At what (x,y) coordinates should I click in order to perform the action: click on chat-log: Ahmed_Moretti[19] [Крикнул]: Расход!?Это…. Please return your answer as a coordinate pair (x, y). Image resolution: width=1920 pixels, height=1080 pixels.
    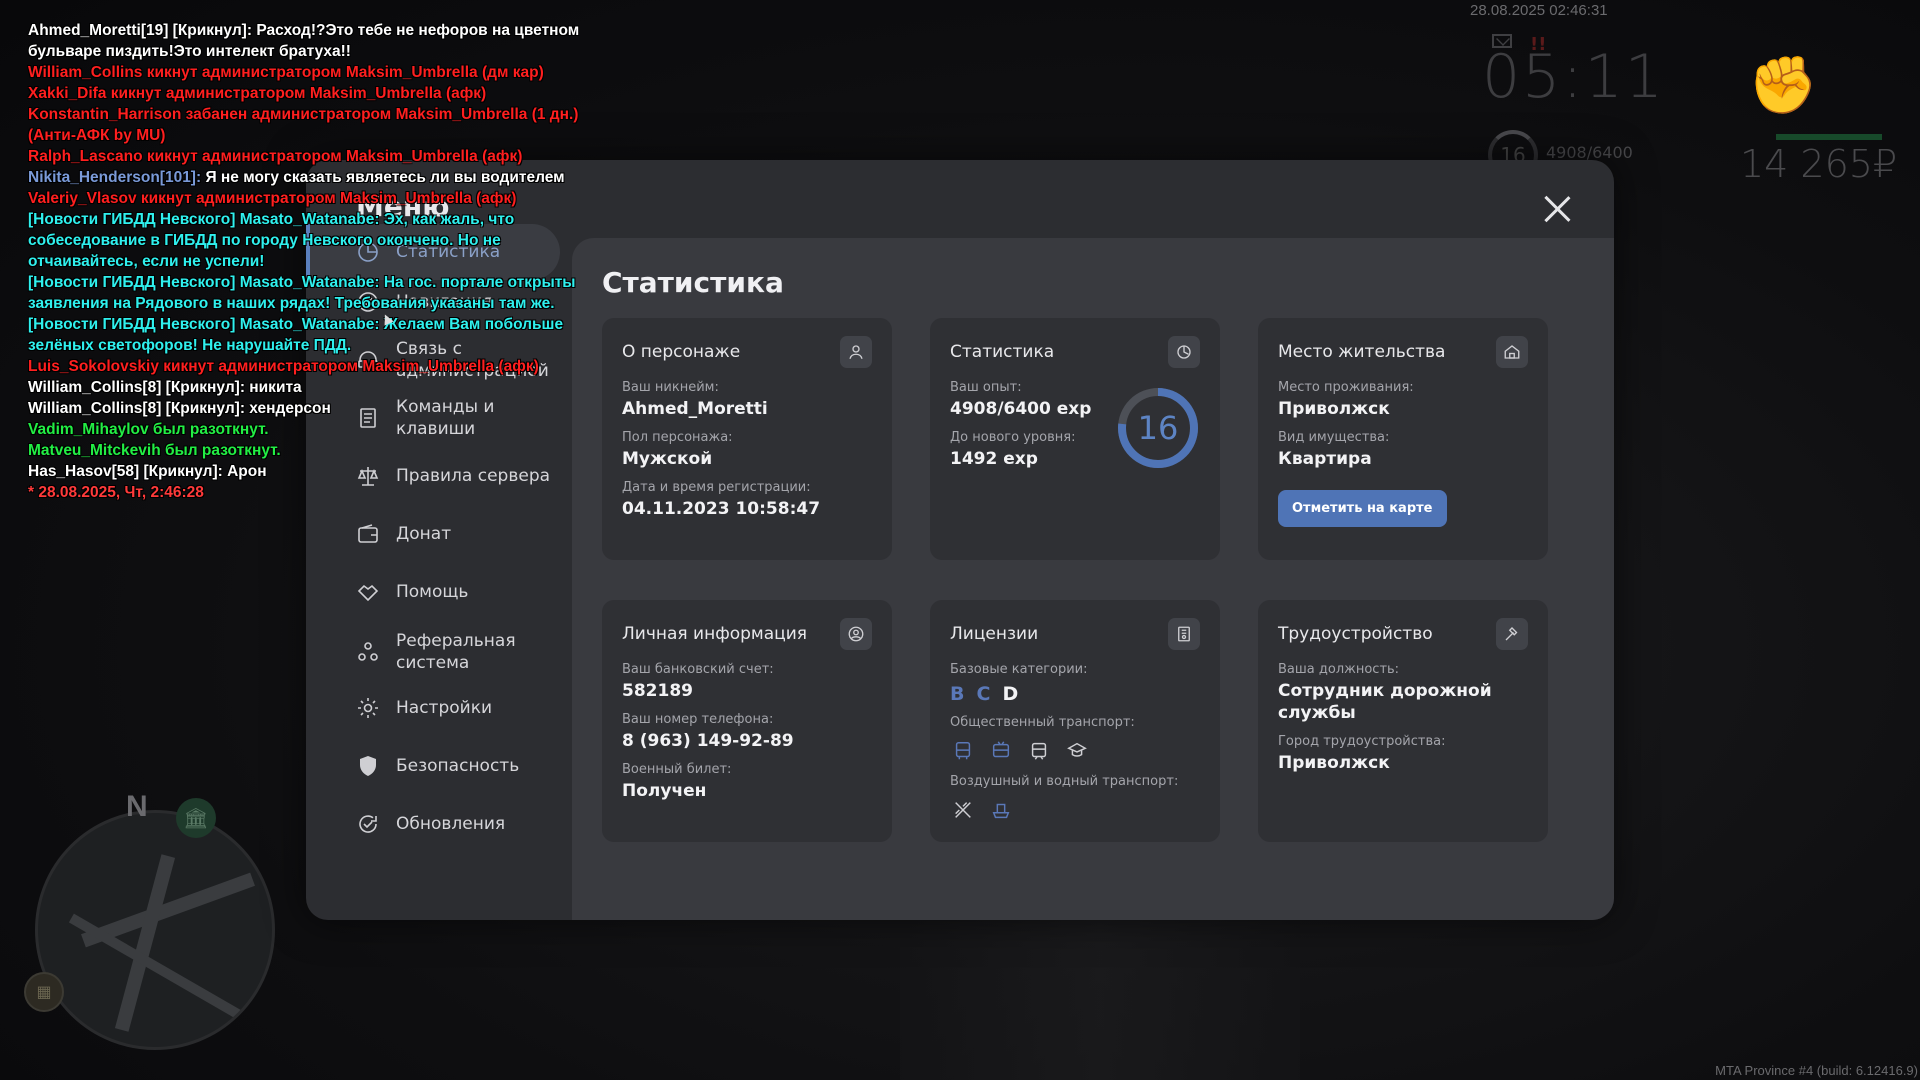
    Looking at the image, I should click on (308, 261).